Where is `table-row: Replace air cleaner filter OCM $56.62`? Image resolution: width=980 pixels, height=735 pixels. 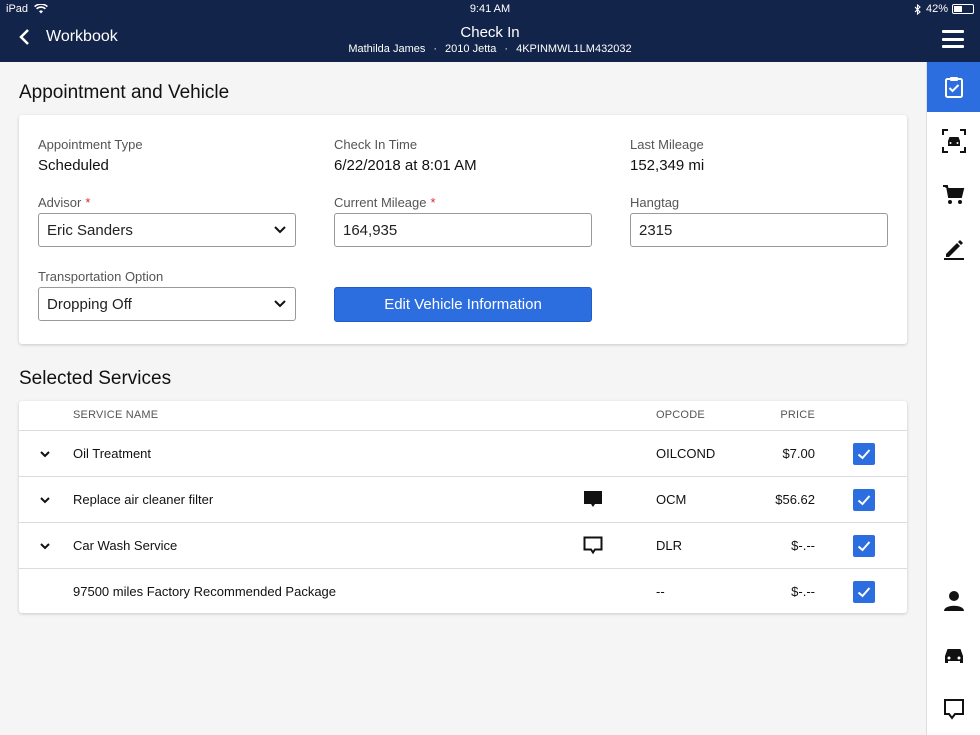
table-row: Replace air cleaner filter OCM $56.62 is located at coordinates (463, 499).